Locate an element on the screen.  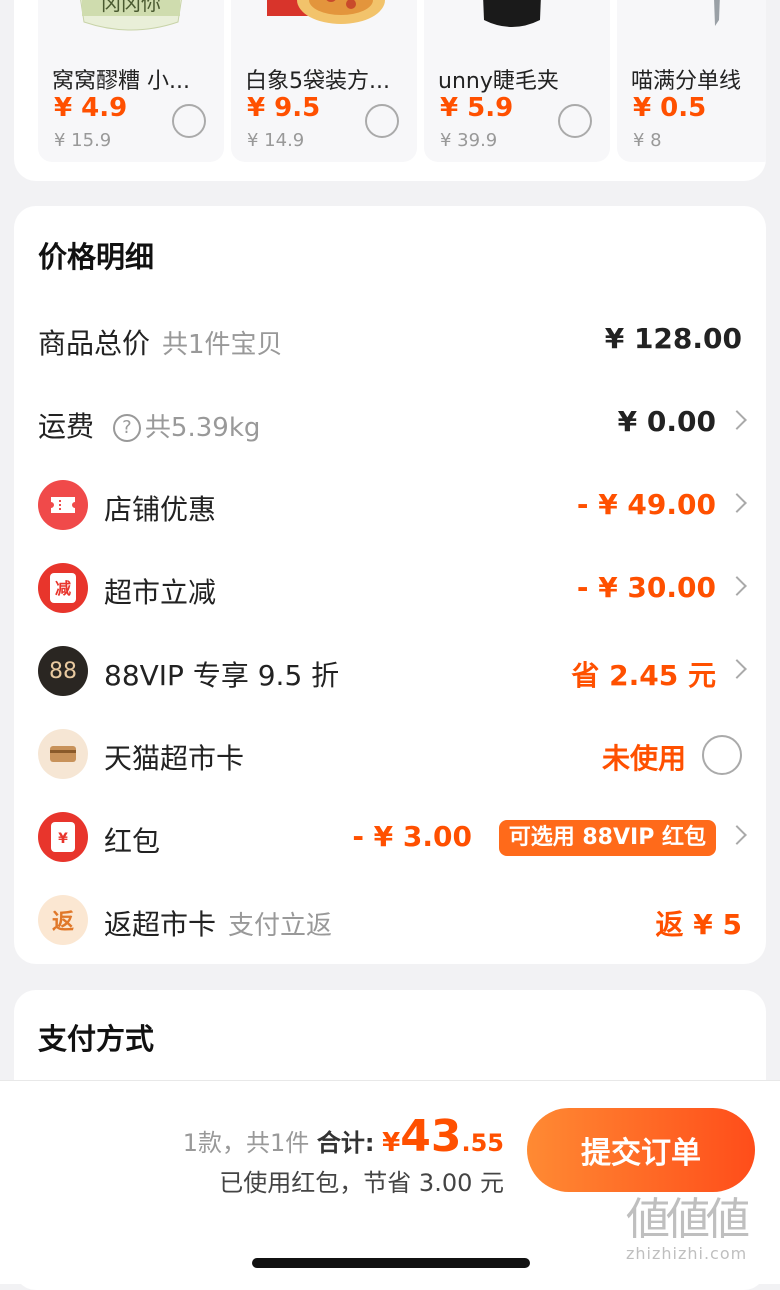
product-name: 喵满分单线 is located at coordinates (686, 81).